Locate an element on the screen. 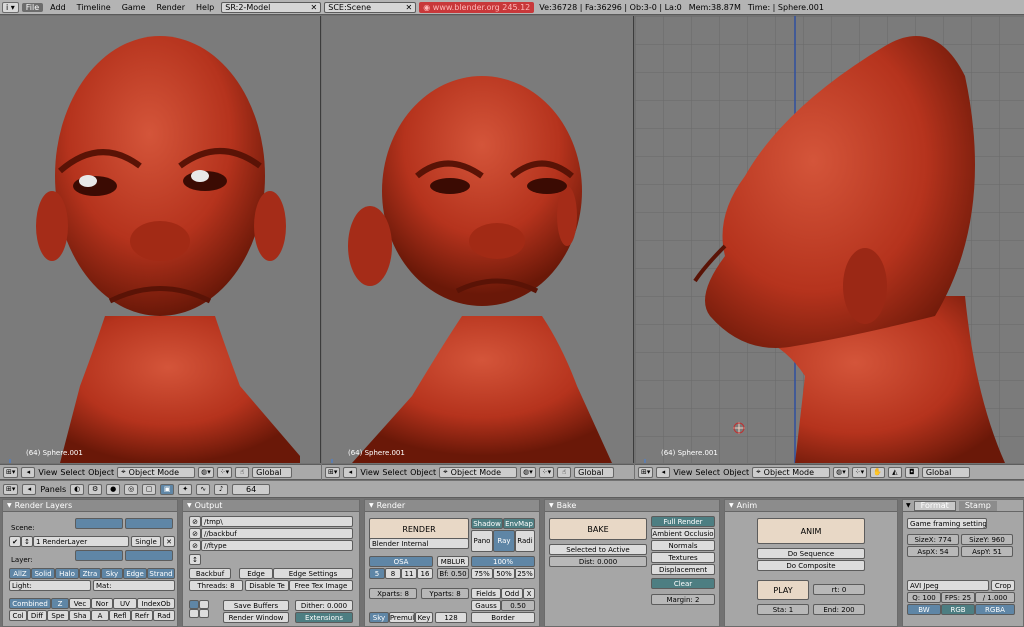 The image size is (1024, 627). mode-dropdown: ⌖ Object Mode is located at coordinates (478, 472).